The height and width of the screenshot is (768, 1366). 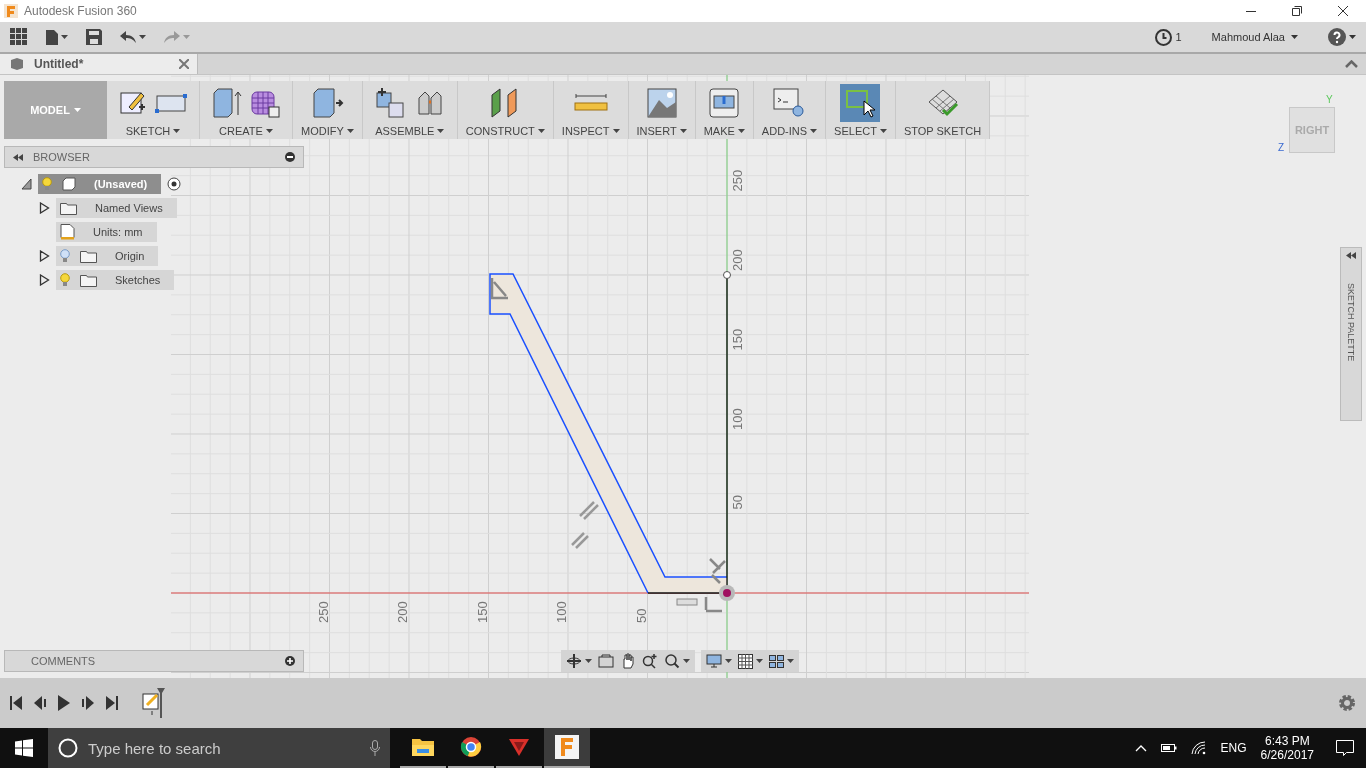 What do you see at coordinates (172, 37) in the screenshot?
I see `redo-icon` at bounding box center [172, 37].